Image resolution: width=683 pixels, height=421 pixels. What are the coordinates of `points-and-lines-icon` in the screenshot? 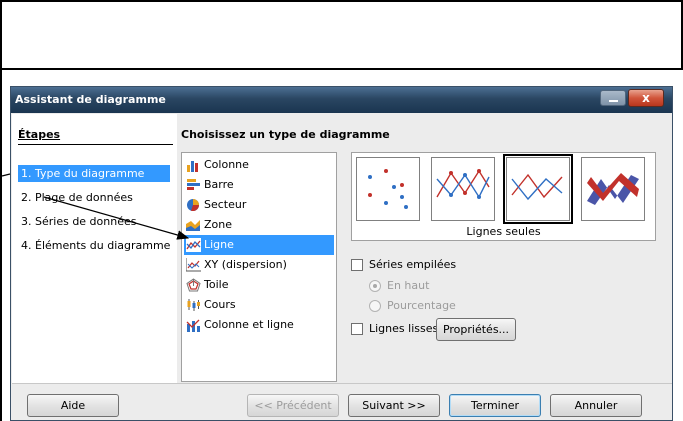 It's located at (463, 189).